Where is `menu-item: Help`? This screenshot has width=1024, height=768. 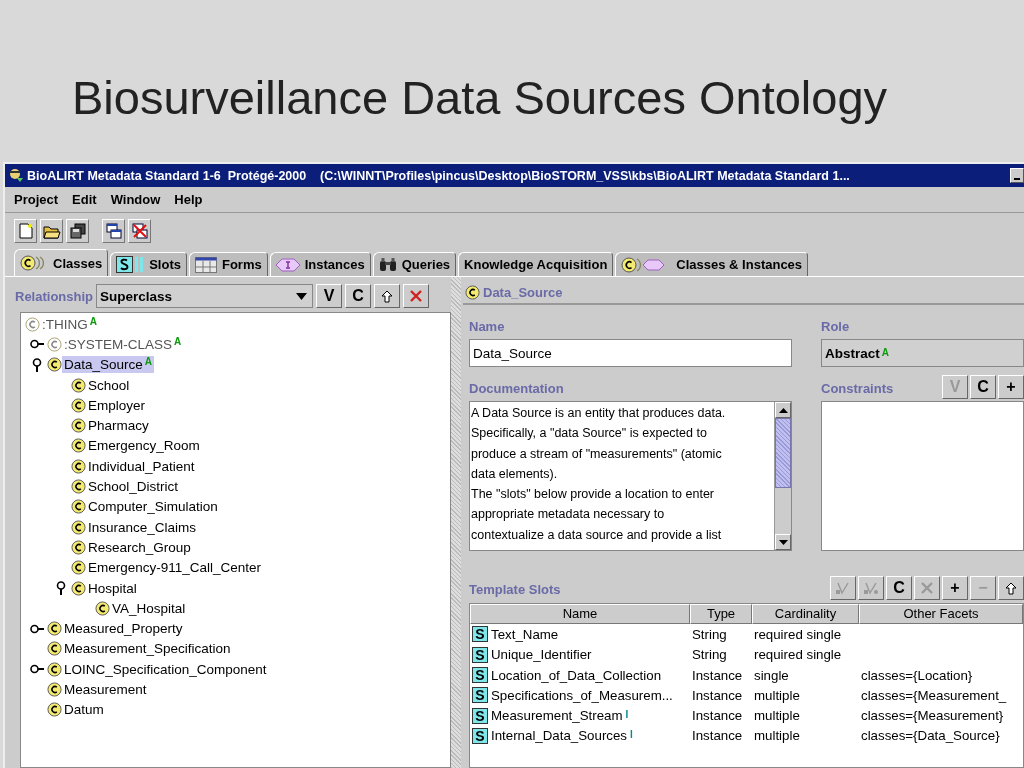
menu-item: Help is located at coordinates (188, 199).